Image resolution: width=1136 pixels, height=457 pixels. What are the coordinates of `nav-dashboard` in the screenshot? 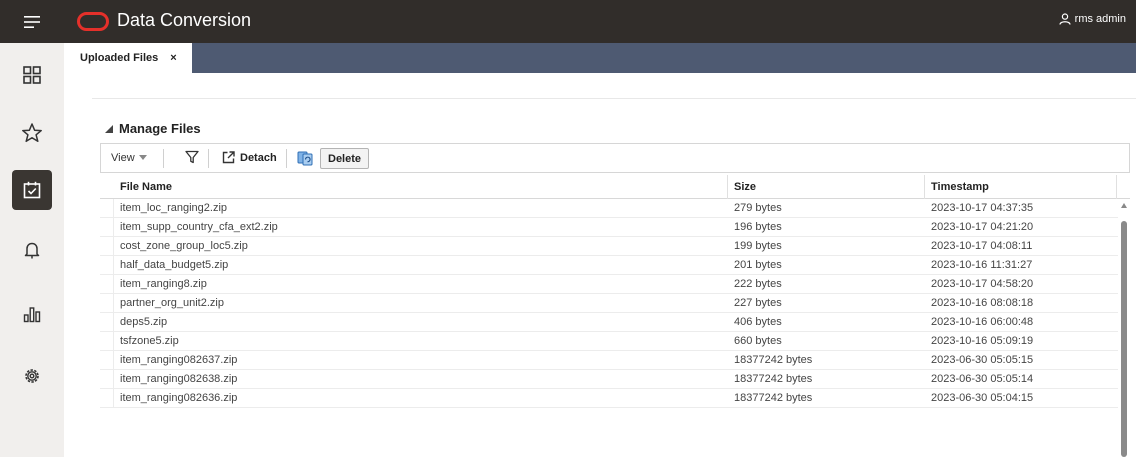 It's located at (32, 75).